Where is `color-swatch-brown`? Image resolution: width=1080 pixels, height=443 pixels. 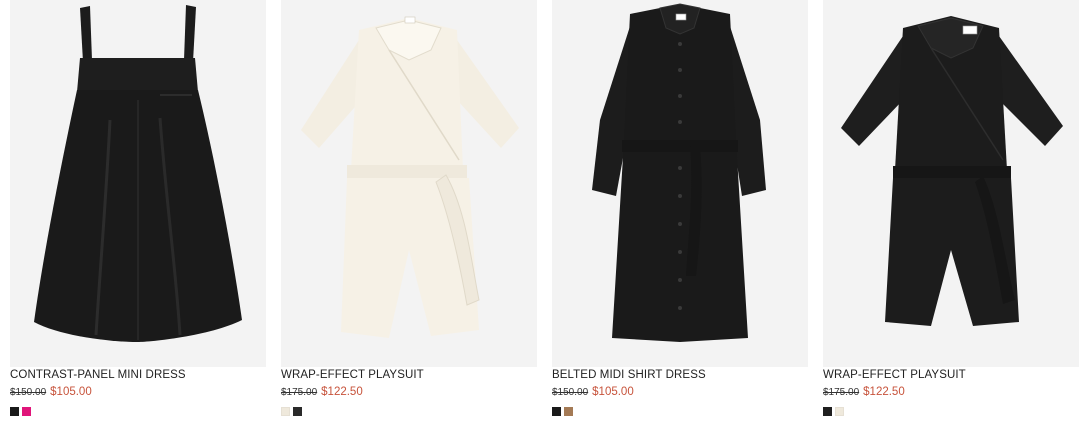
color-swatch-brown is located at coordinates (568, 411).